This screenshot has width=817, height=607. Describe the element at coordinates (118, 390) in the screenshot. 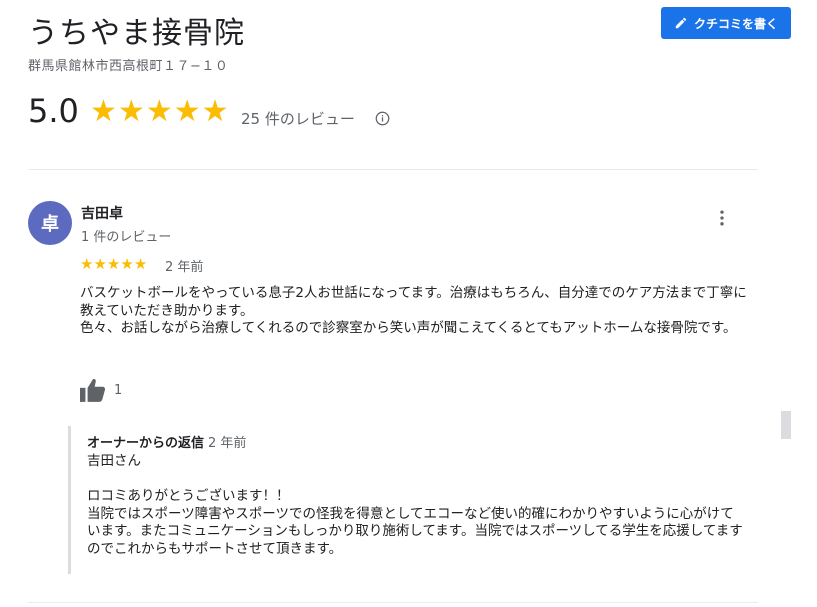

I see `like-count: 1` at that location.